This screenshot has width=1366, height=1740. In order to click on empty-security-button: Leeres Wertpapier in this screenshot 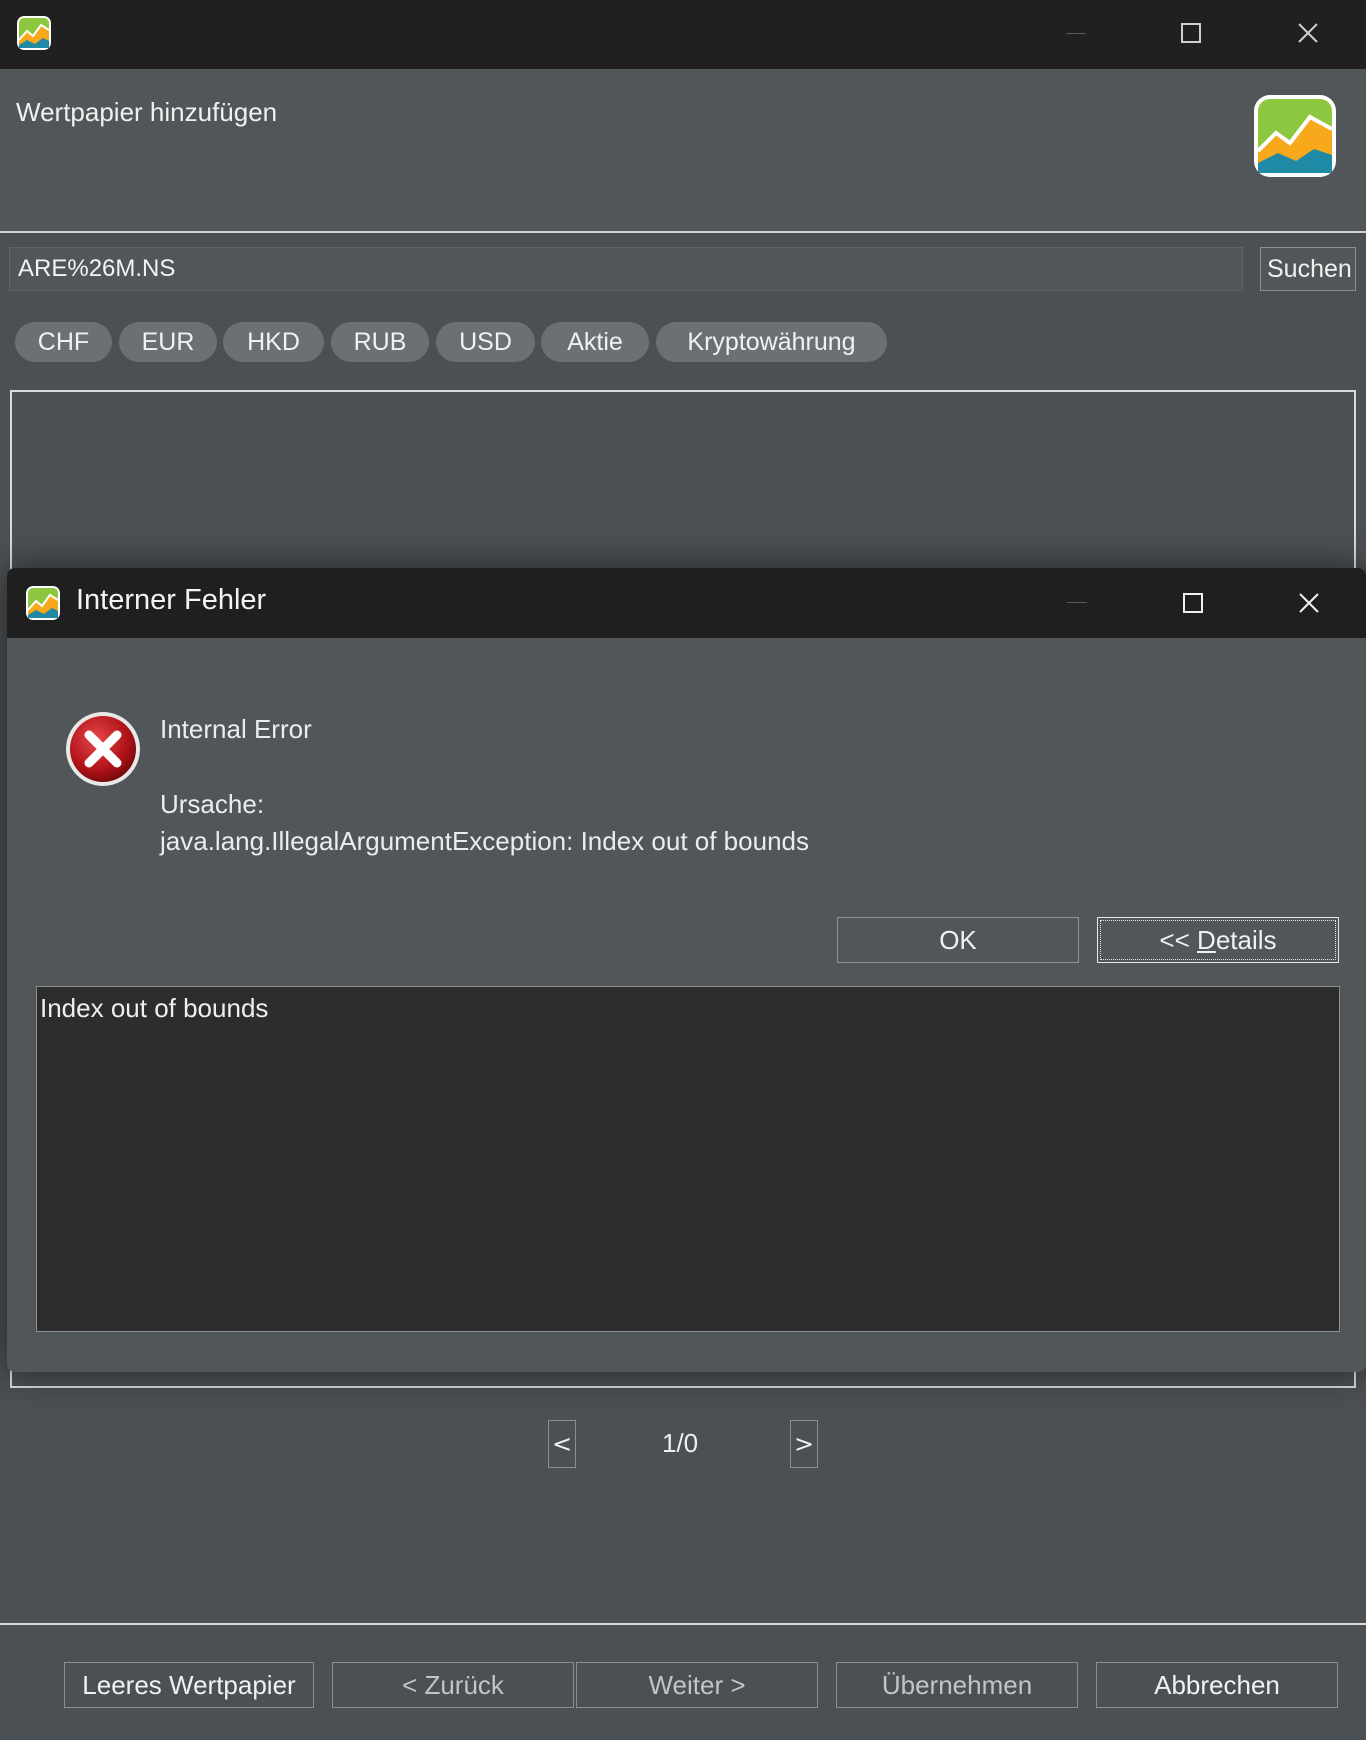, I will do `click(189, 1685)`.